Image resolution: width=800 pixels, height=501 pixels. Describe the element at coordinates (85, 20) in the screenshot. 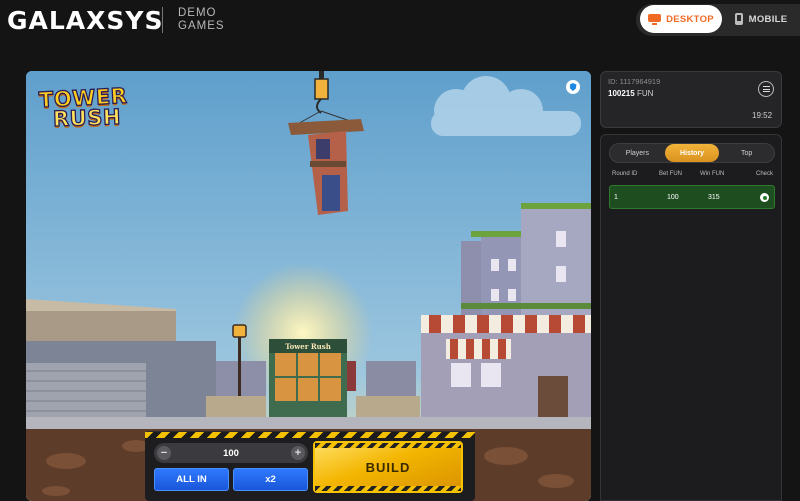

I see `galaxsys-logo: GALAXSYS` at that location.